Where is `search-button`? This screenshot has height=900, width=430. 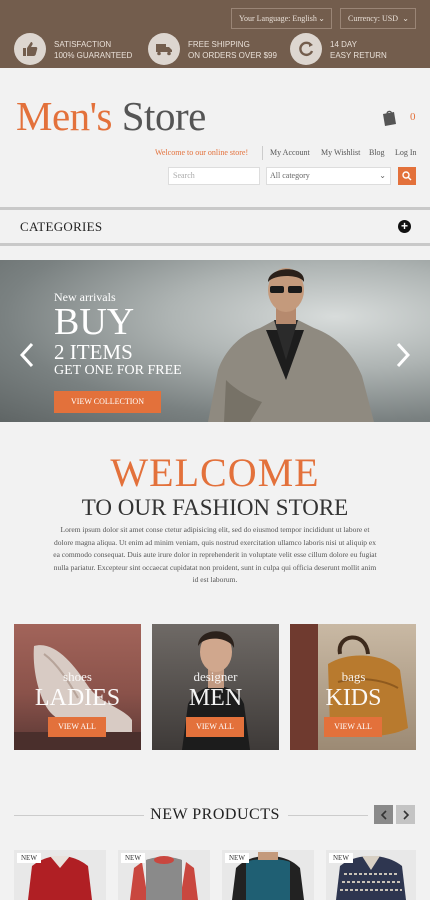 search-button is located at coordinates (407, 176).